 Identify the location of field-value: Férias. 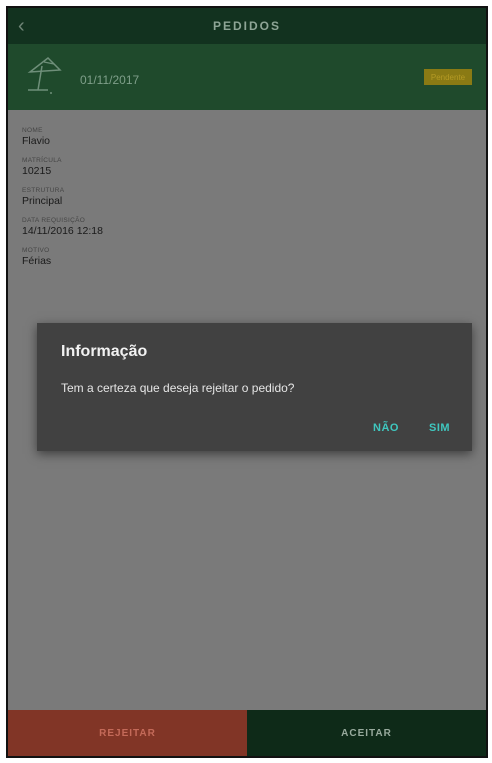
(37, 261).